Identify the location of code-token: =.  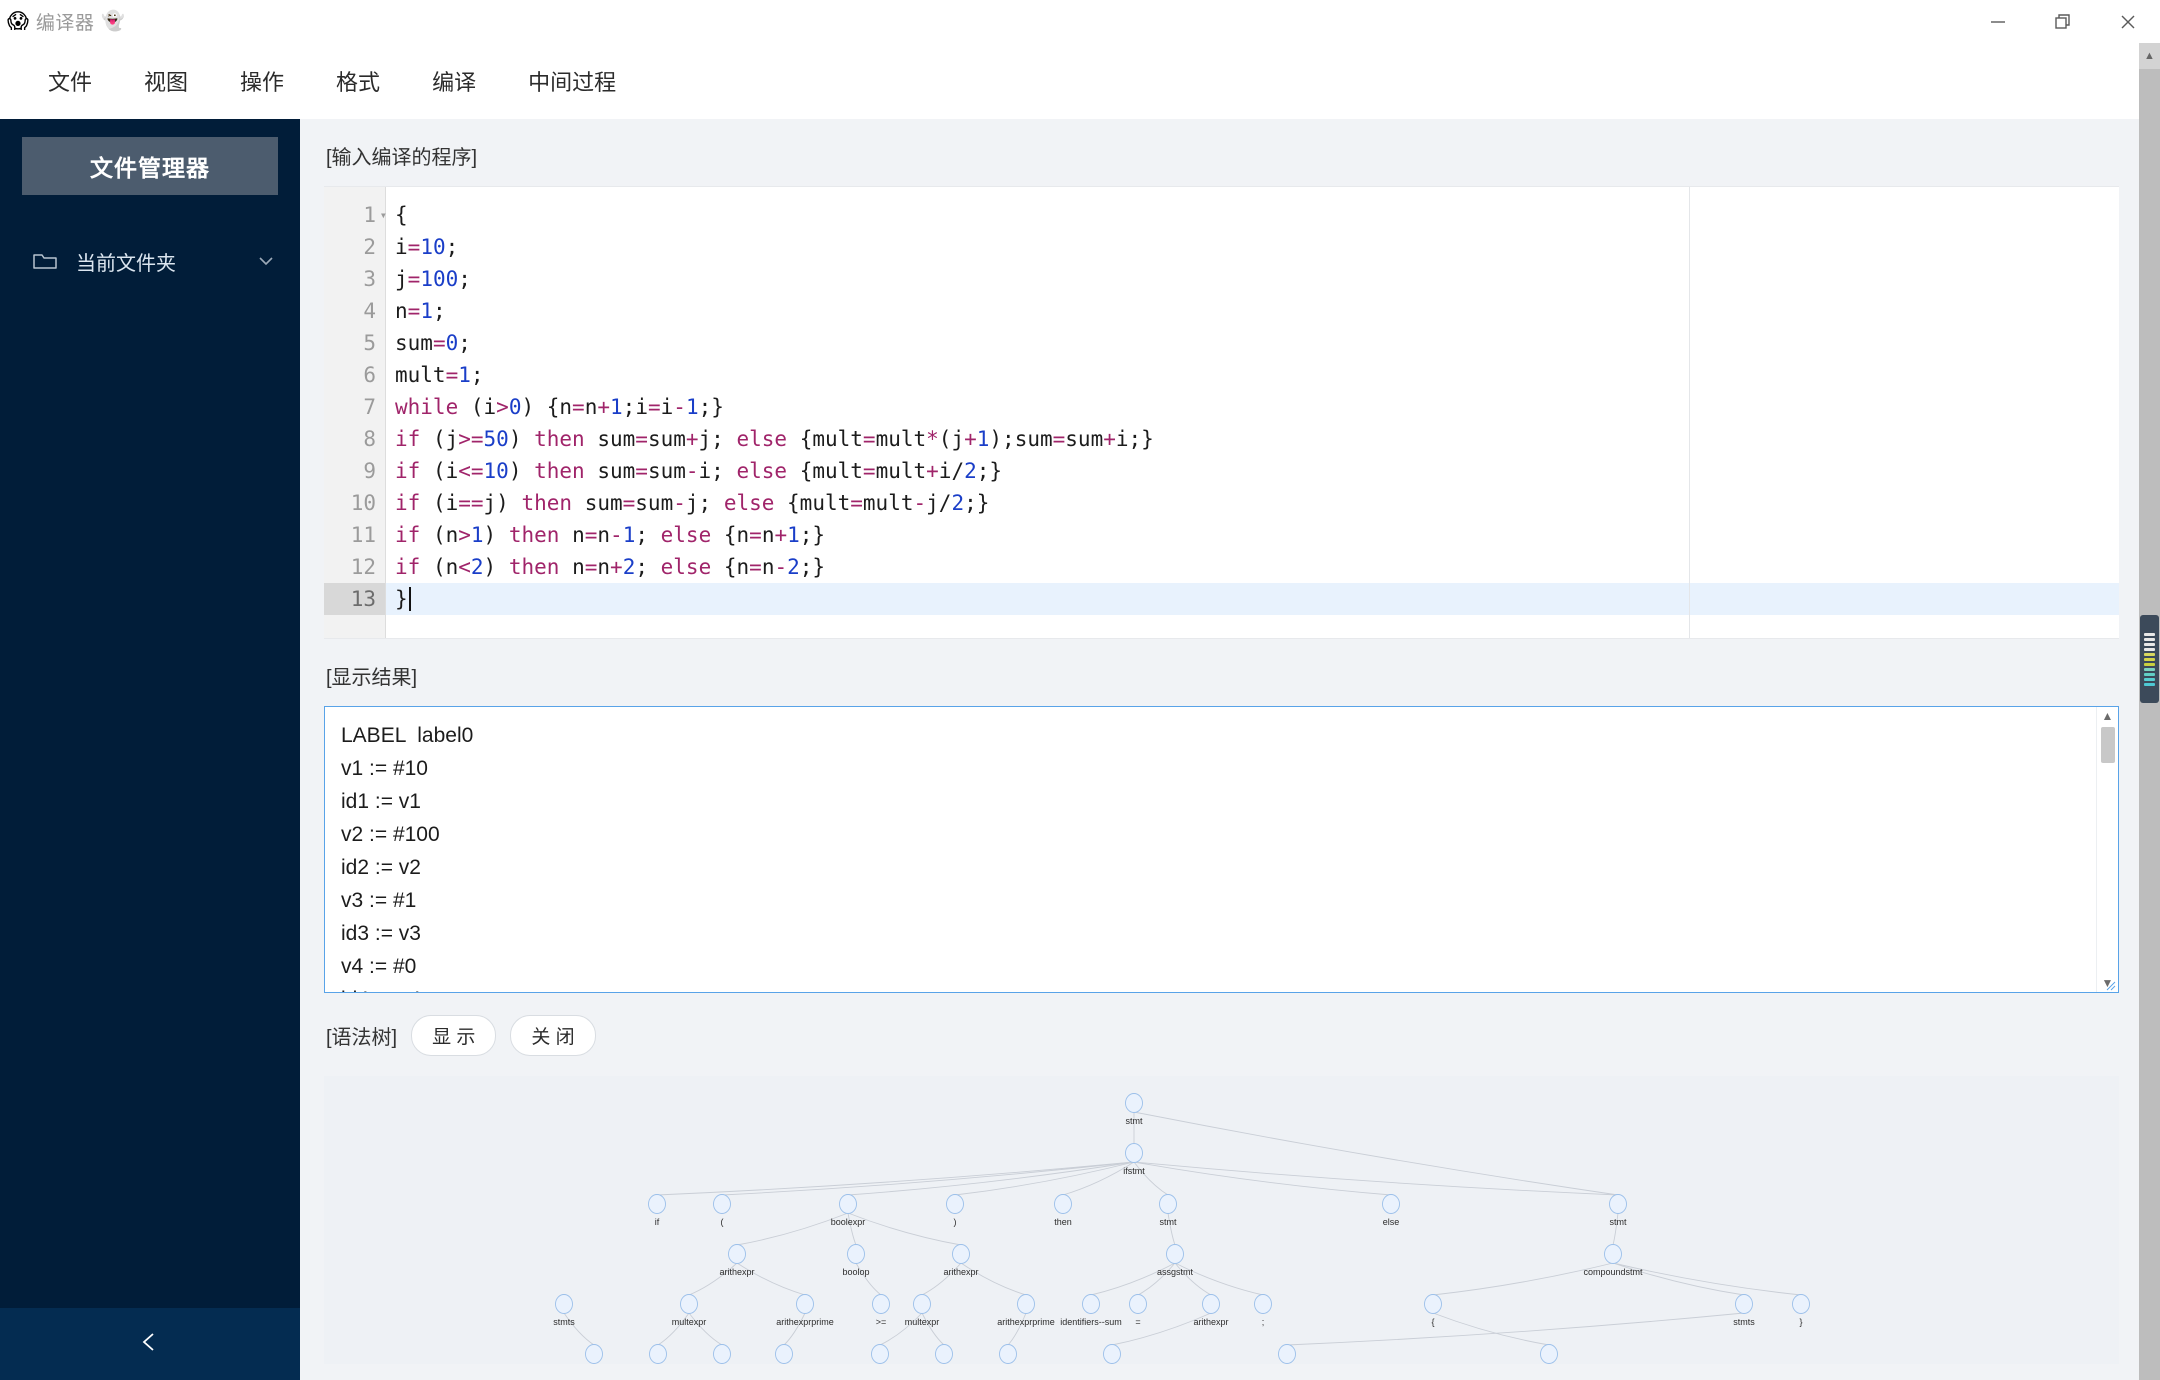
(591, 535).